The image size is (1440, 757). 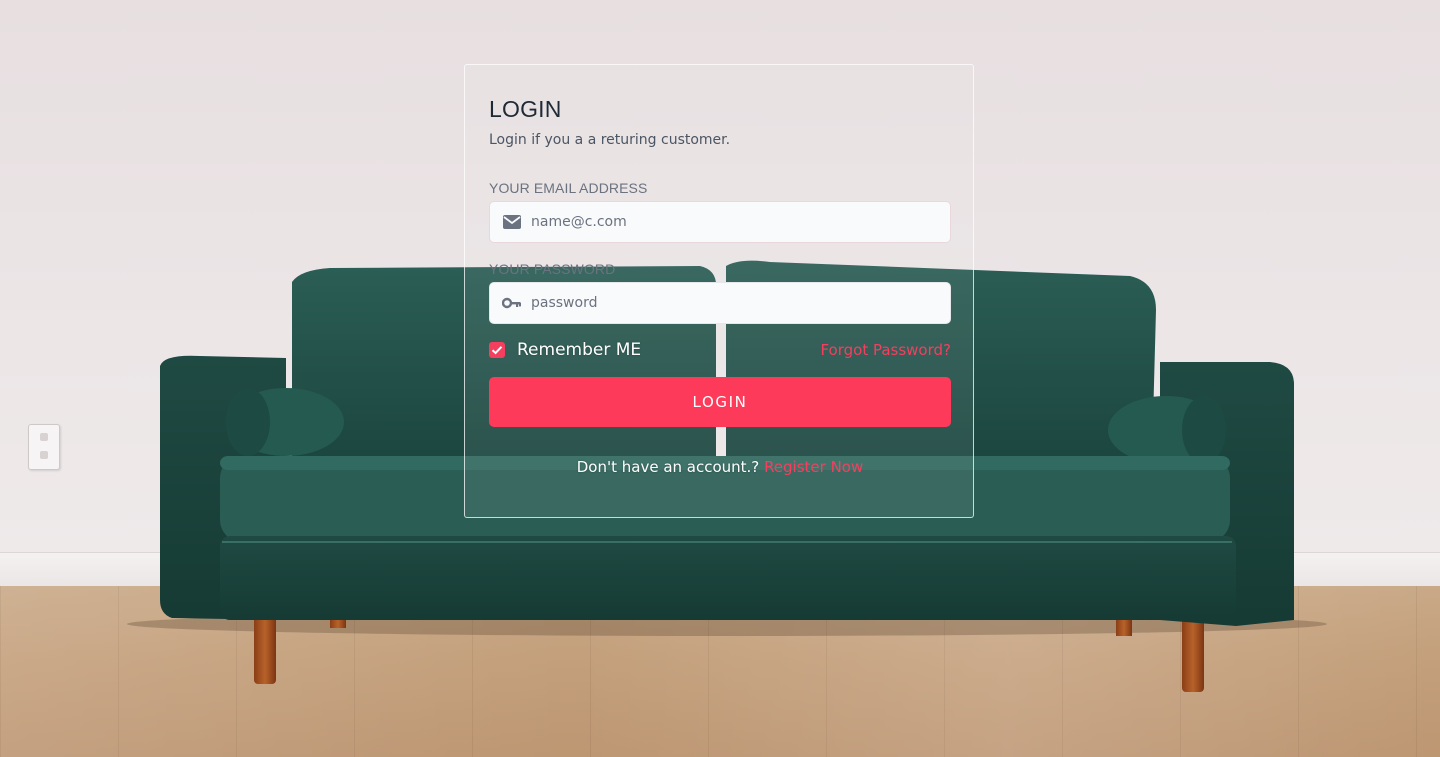 What do you see at coordinates (731, 222) in the screenshot?
I see `email-input` at bounding box center [731, 222].